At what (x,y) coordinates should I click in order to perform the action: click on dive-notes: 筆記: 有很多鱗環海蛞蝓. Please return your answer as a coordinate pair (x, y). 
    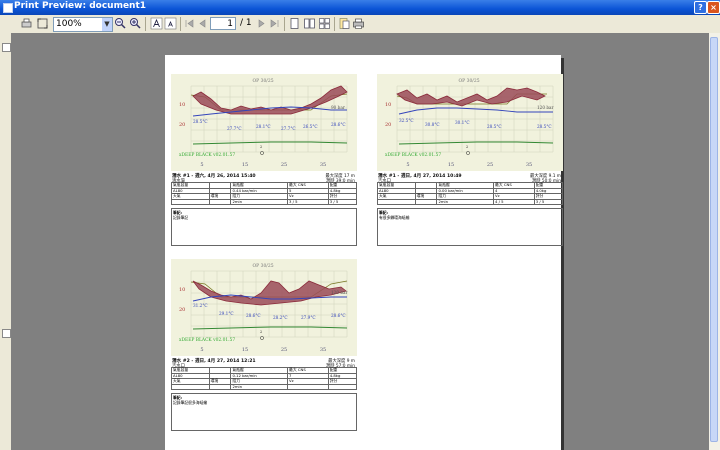
    Looking at the image, I should click on (470, 227).